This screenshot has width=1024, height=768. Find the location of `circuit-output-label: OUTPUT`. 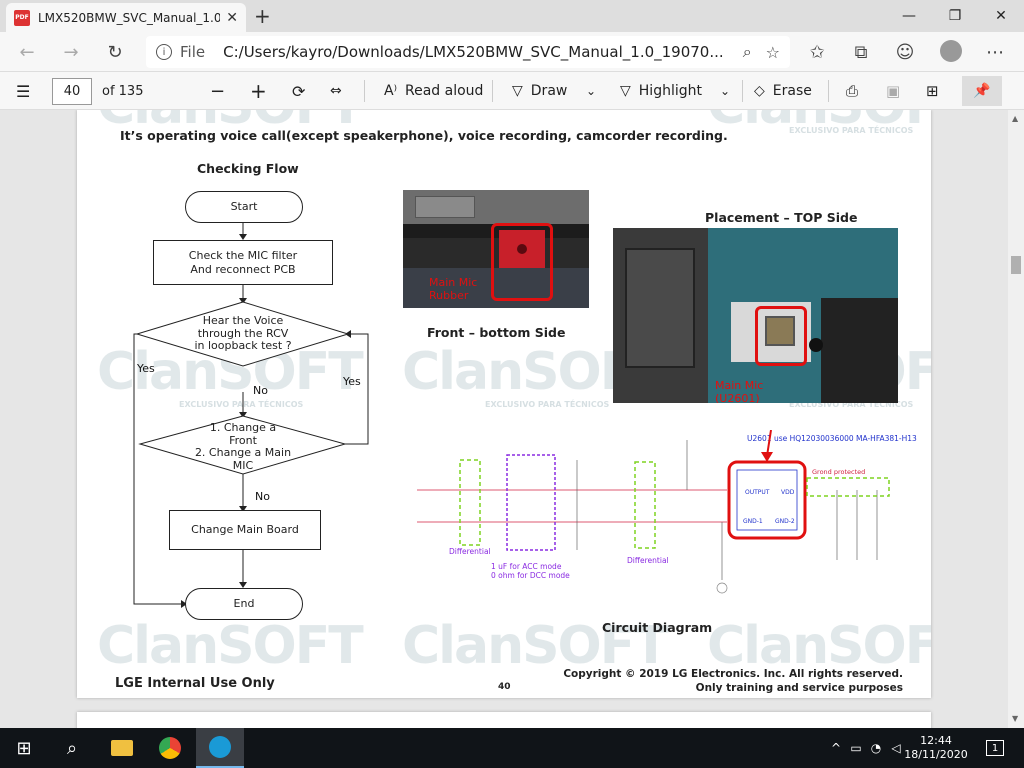

circuit-output-label: OUTPUT is located at coordinates (757, 492).